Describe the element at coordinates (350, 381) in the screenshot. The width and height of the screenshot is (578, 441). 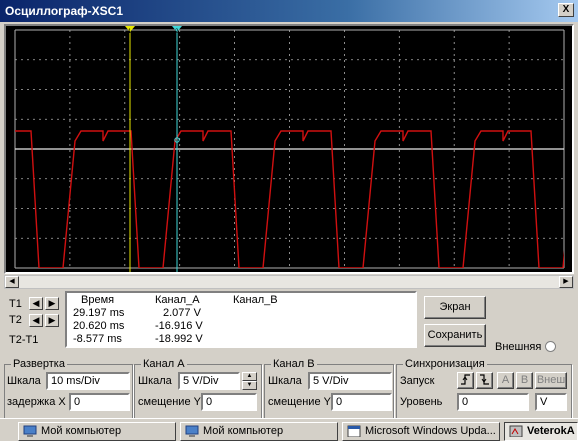
I see `channel-b-scale-field: 5 V/Div` at that location.